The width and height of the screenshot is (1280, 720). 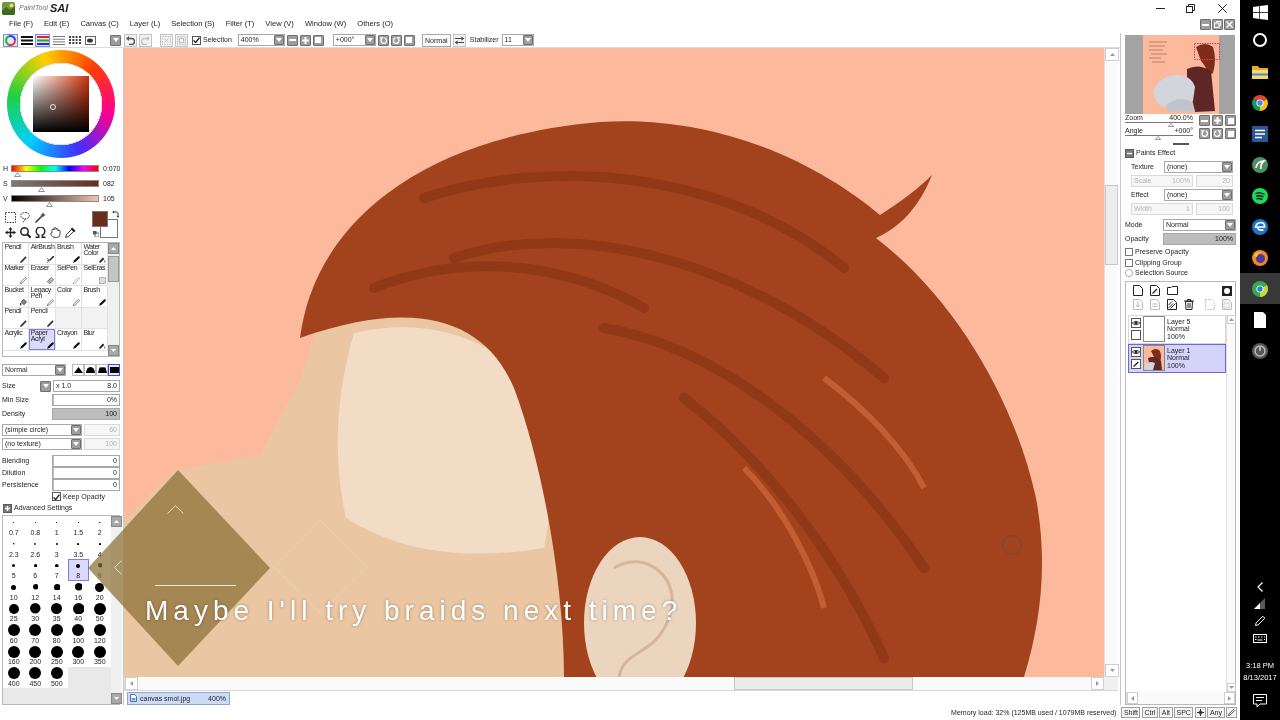 What do you see at coordinates (55, 186) in the screenshot?
I see `saturation-slider` at bounding box center [55, 186].